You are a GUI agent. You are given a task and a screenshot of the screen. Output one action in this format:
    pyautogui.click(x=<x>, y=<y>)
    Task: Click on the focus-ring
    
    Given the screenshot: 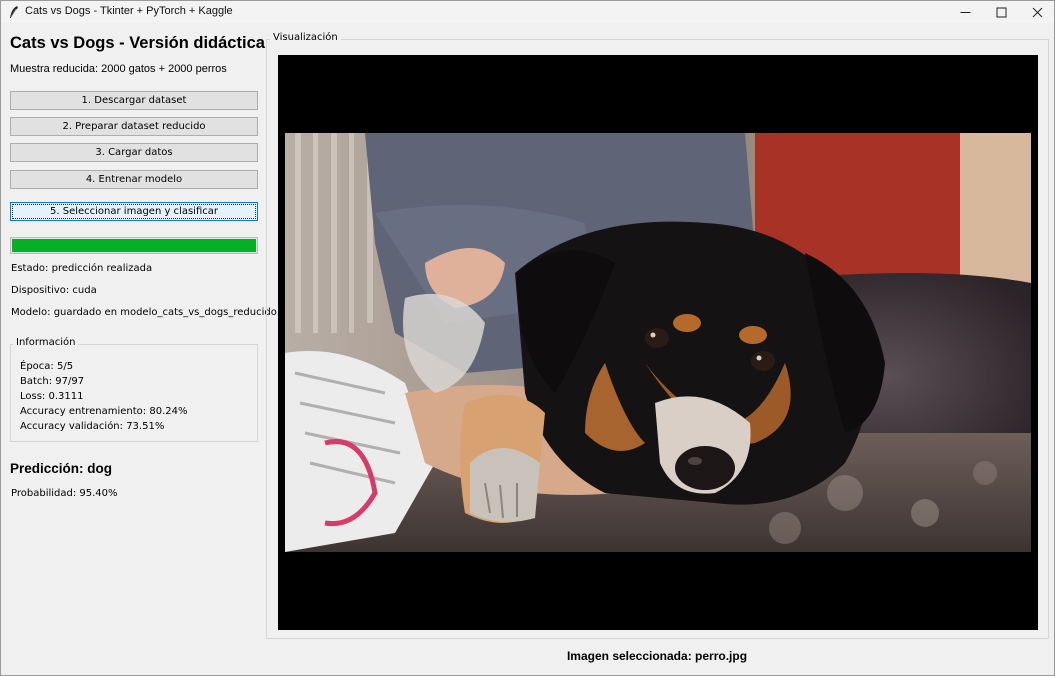 What is the action you would take?
    pyautogui.click(x=134, y=211)
    